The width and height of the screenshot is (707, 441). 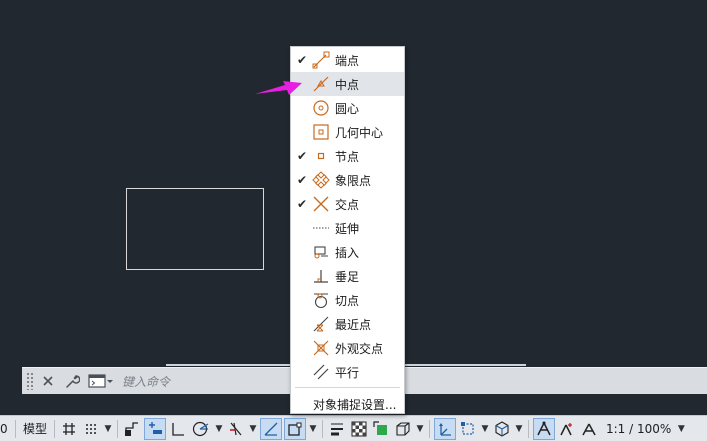 What do you see at coordinates (321, 252) in the screenshot?
I see `insert-icon` at bounding box center [321, 252].